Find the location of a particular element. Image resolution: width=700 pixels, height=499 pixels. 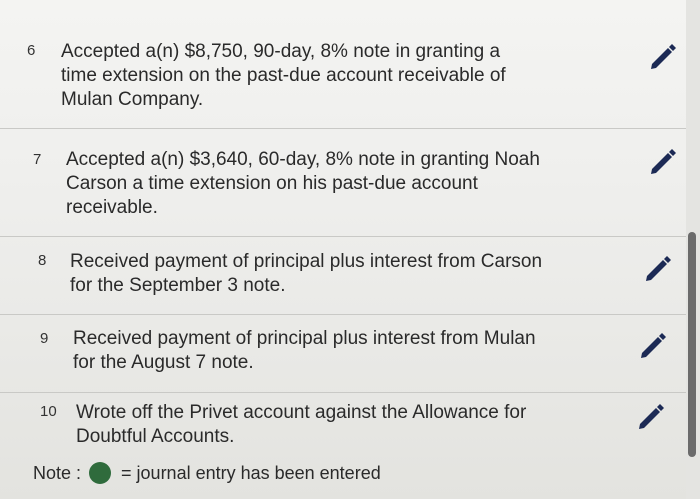

transaction-number: 8 is located at coordinates (42, 260).